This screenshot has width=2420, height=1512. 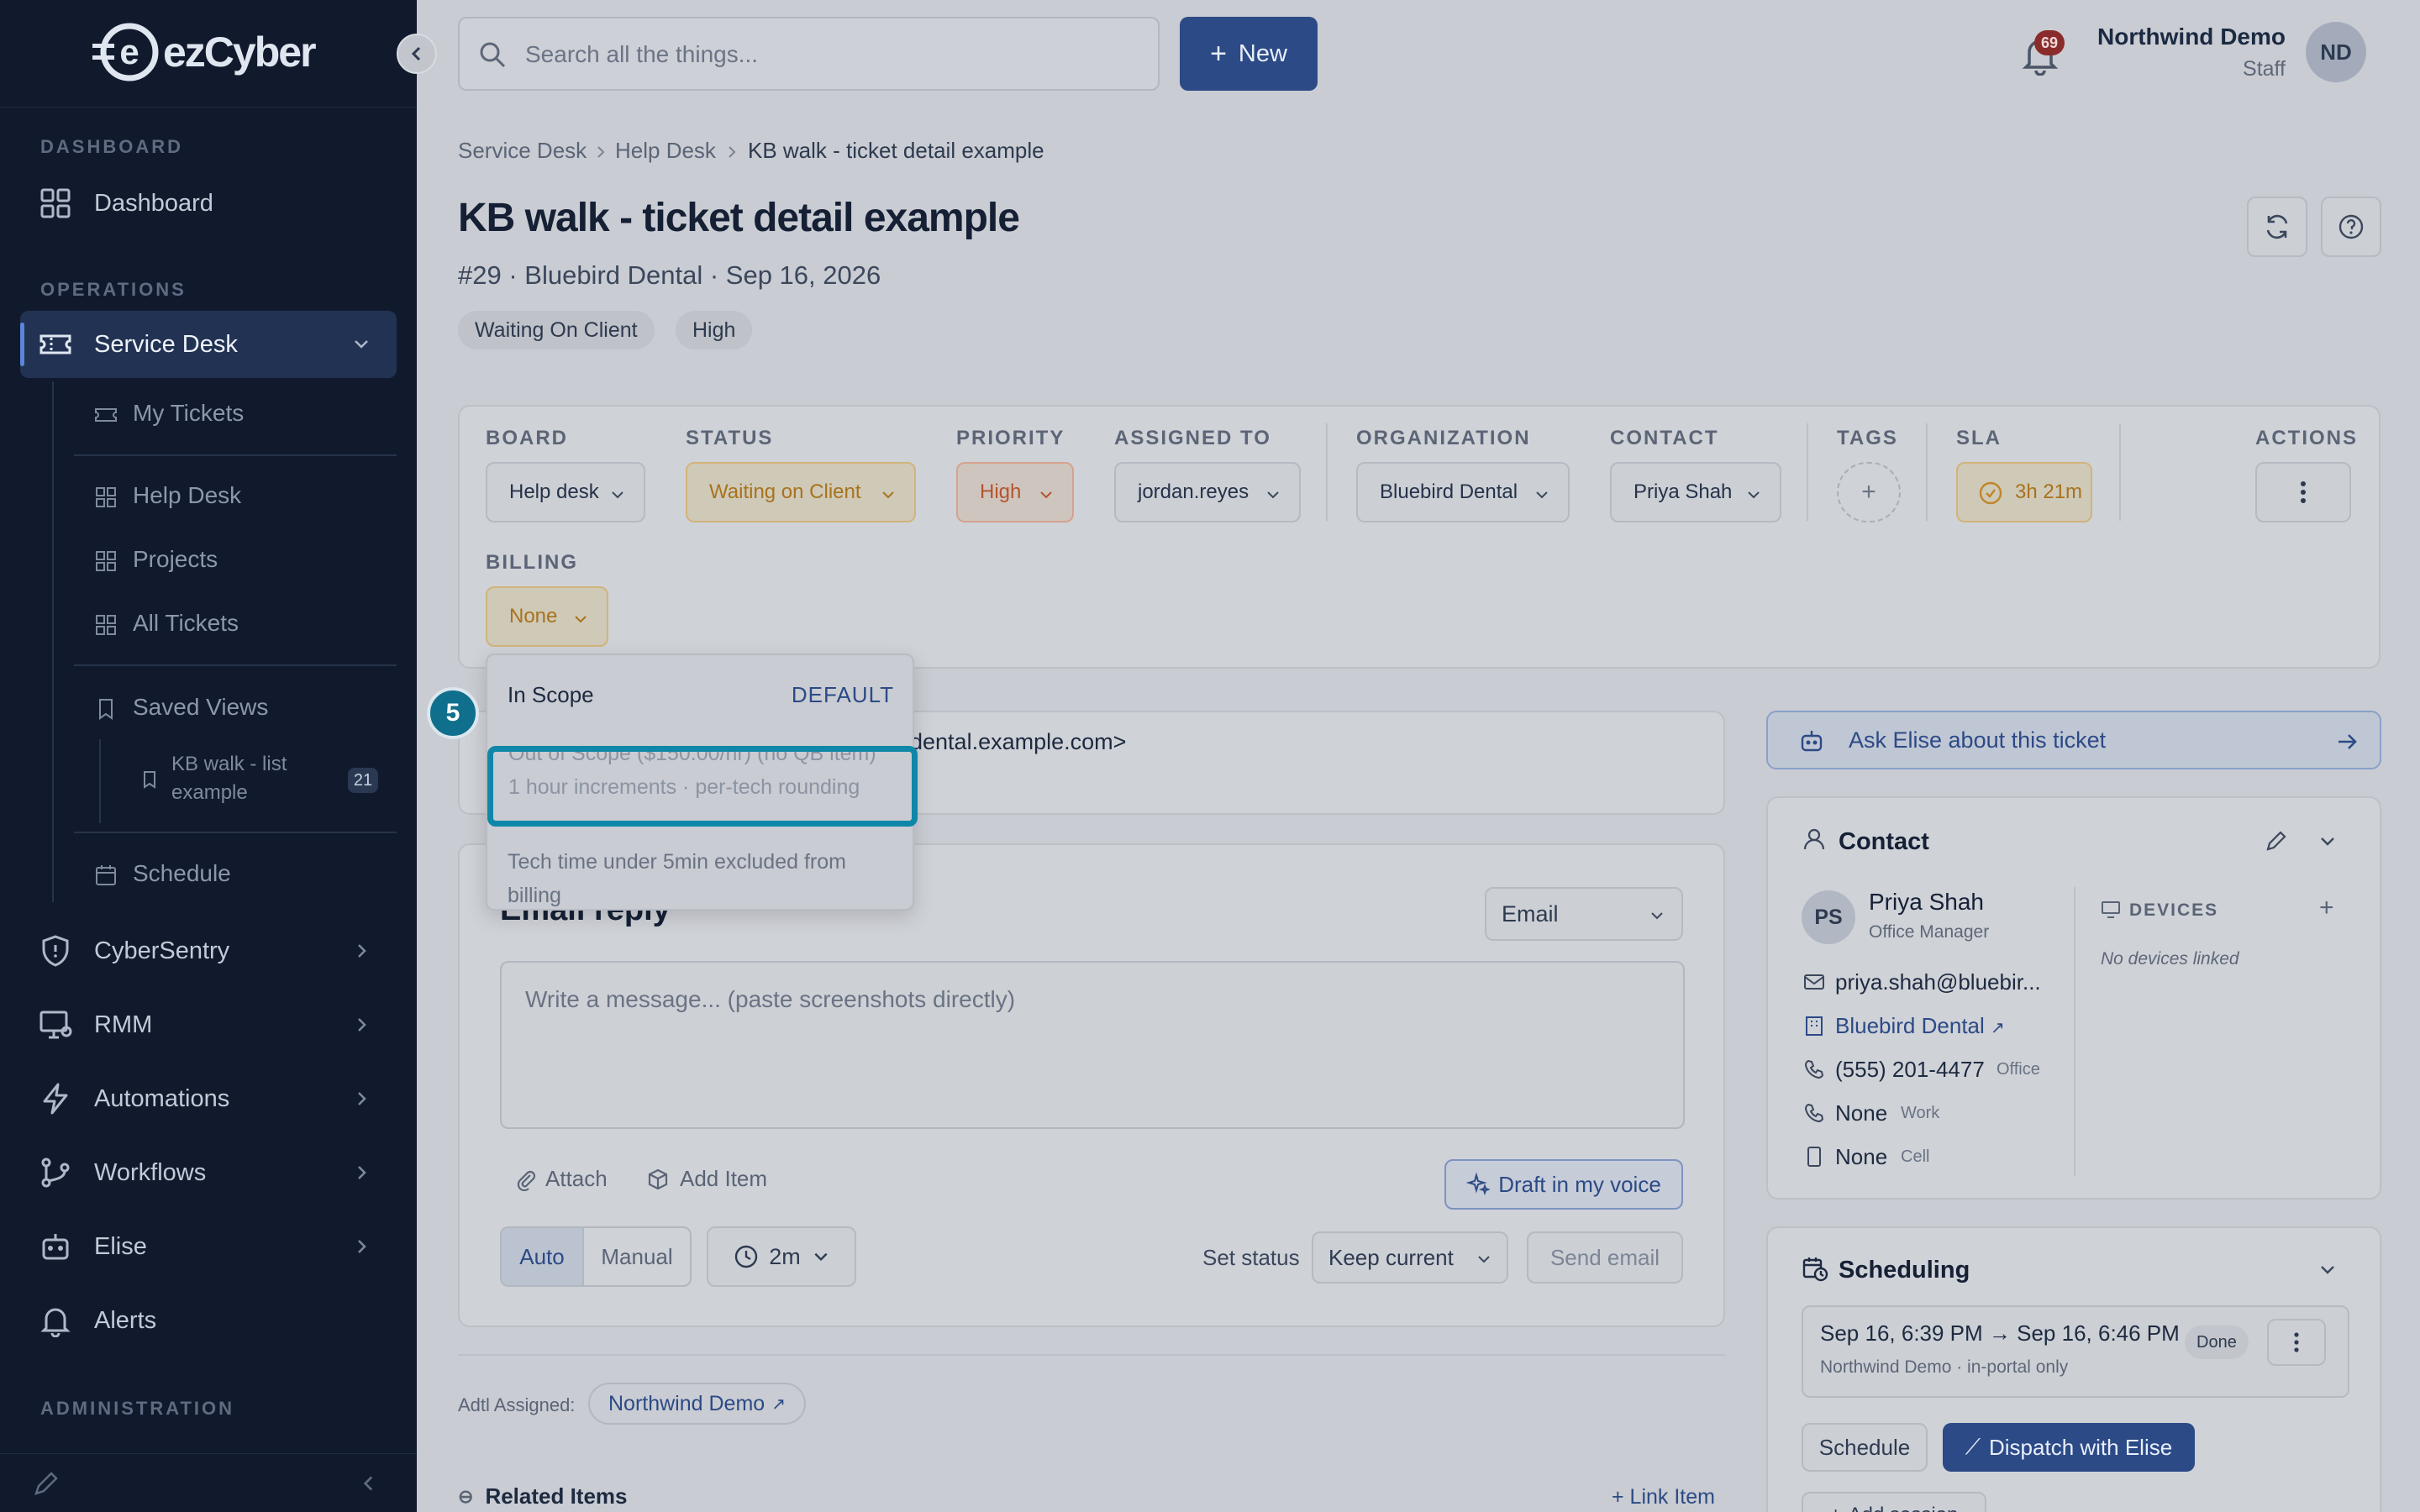 What do you see at coordinates (208, 1098) in the screenshot?
I see `sidebar-item-automations: Automations` at bounding box center [208, 1098].